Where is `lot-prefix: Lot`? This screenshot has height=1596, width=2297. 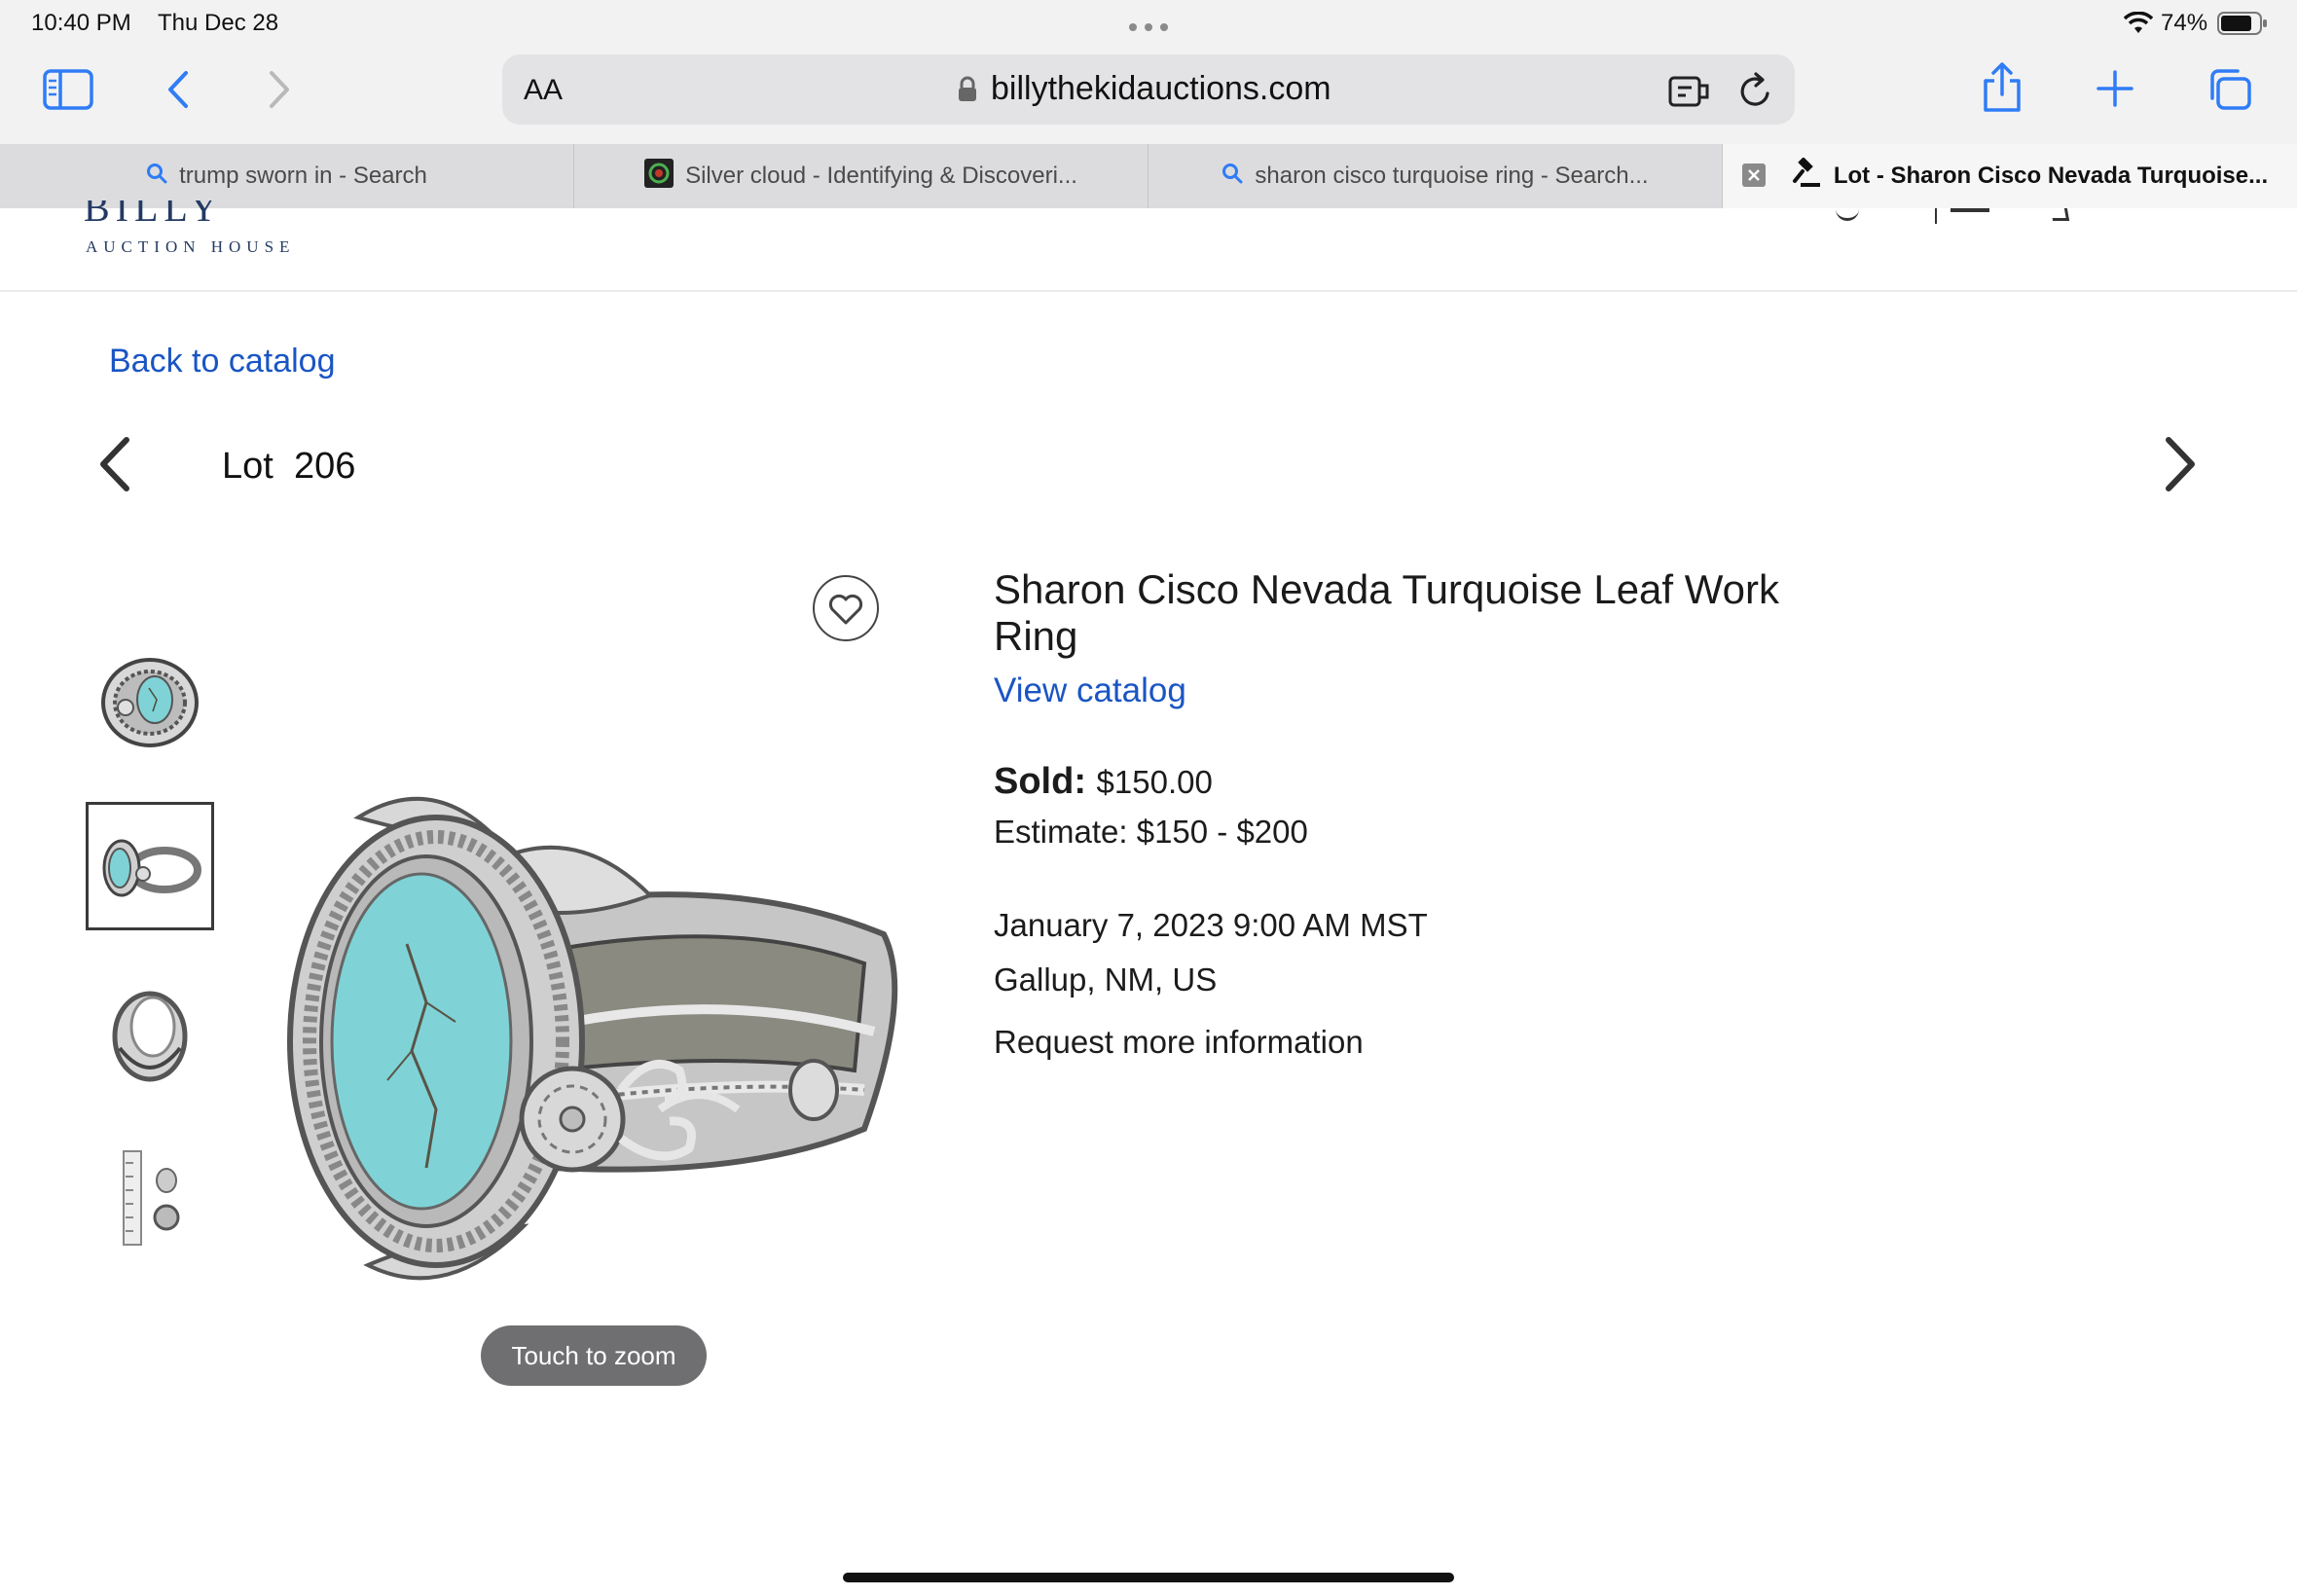 lot-prefix: Lot is located at coordinates (247, 466).